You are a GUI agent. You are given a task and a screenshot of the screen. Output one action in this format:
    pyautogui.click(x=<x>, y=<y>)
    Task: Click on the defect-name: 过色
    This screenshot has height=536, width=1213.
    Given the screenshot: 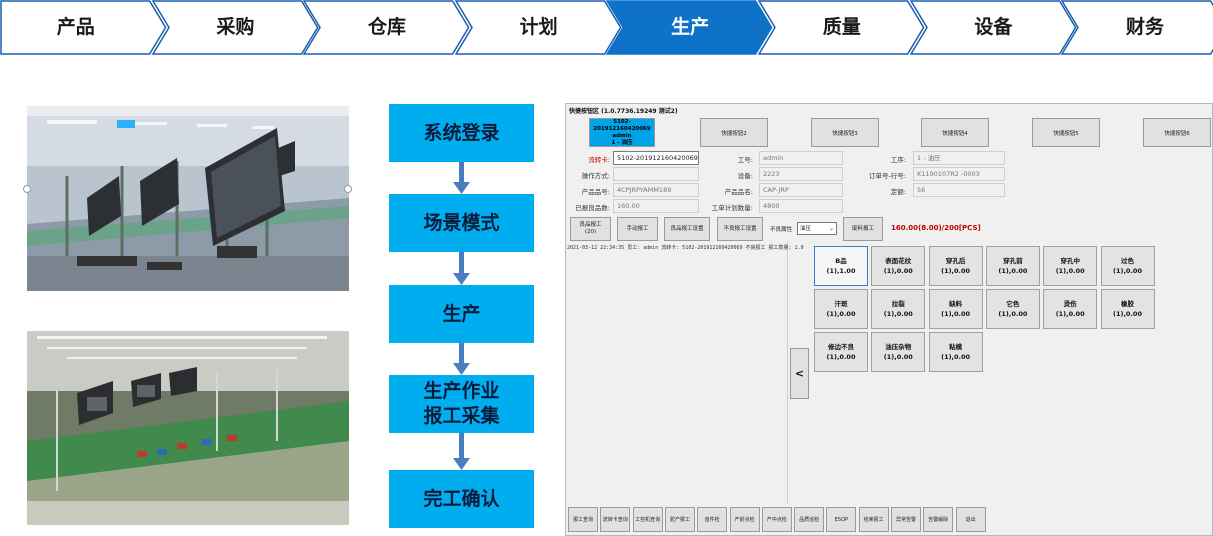 What is the action you would take?
    pyautogui.click(x=1127, y=261)
    